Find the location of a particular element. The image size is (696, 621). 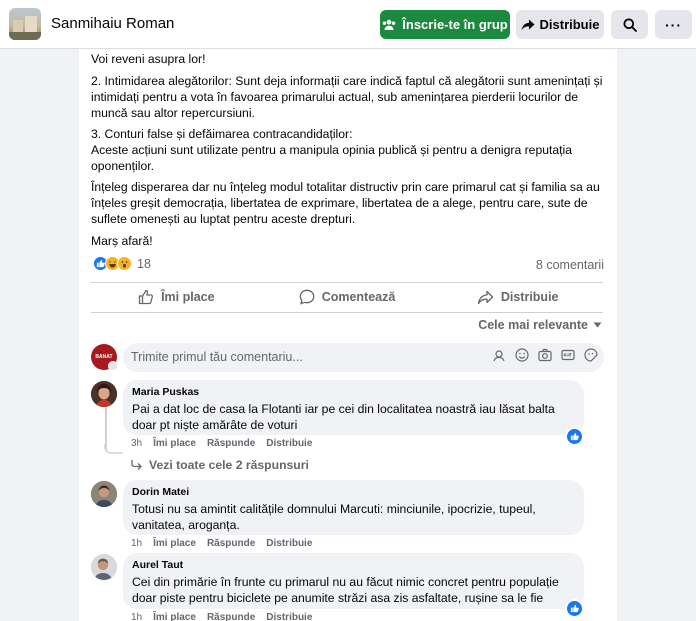

post-paragraph: Voi reveni asupra lor! is located at coordinates (148, 59).